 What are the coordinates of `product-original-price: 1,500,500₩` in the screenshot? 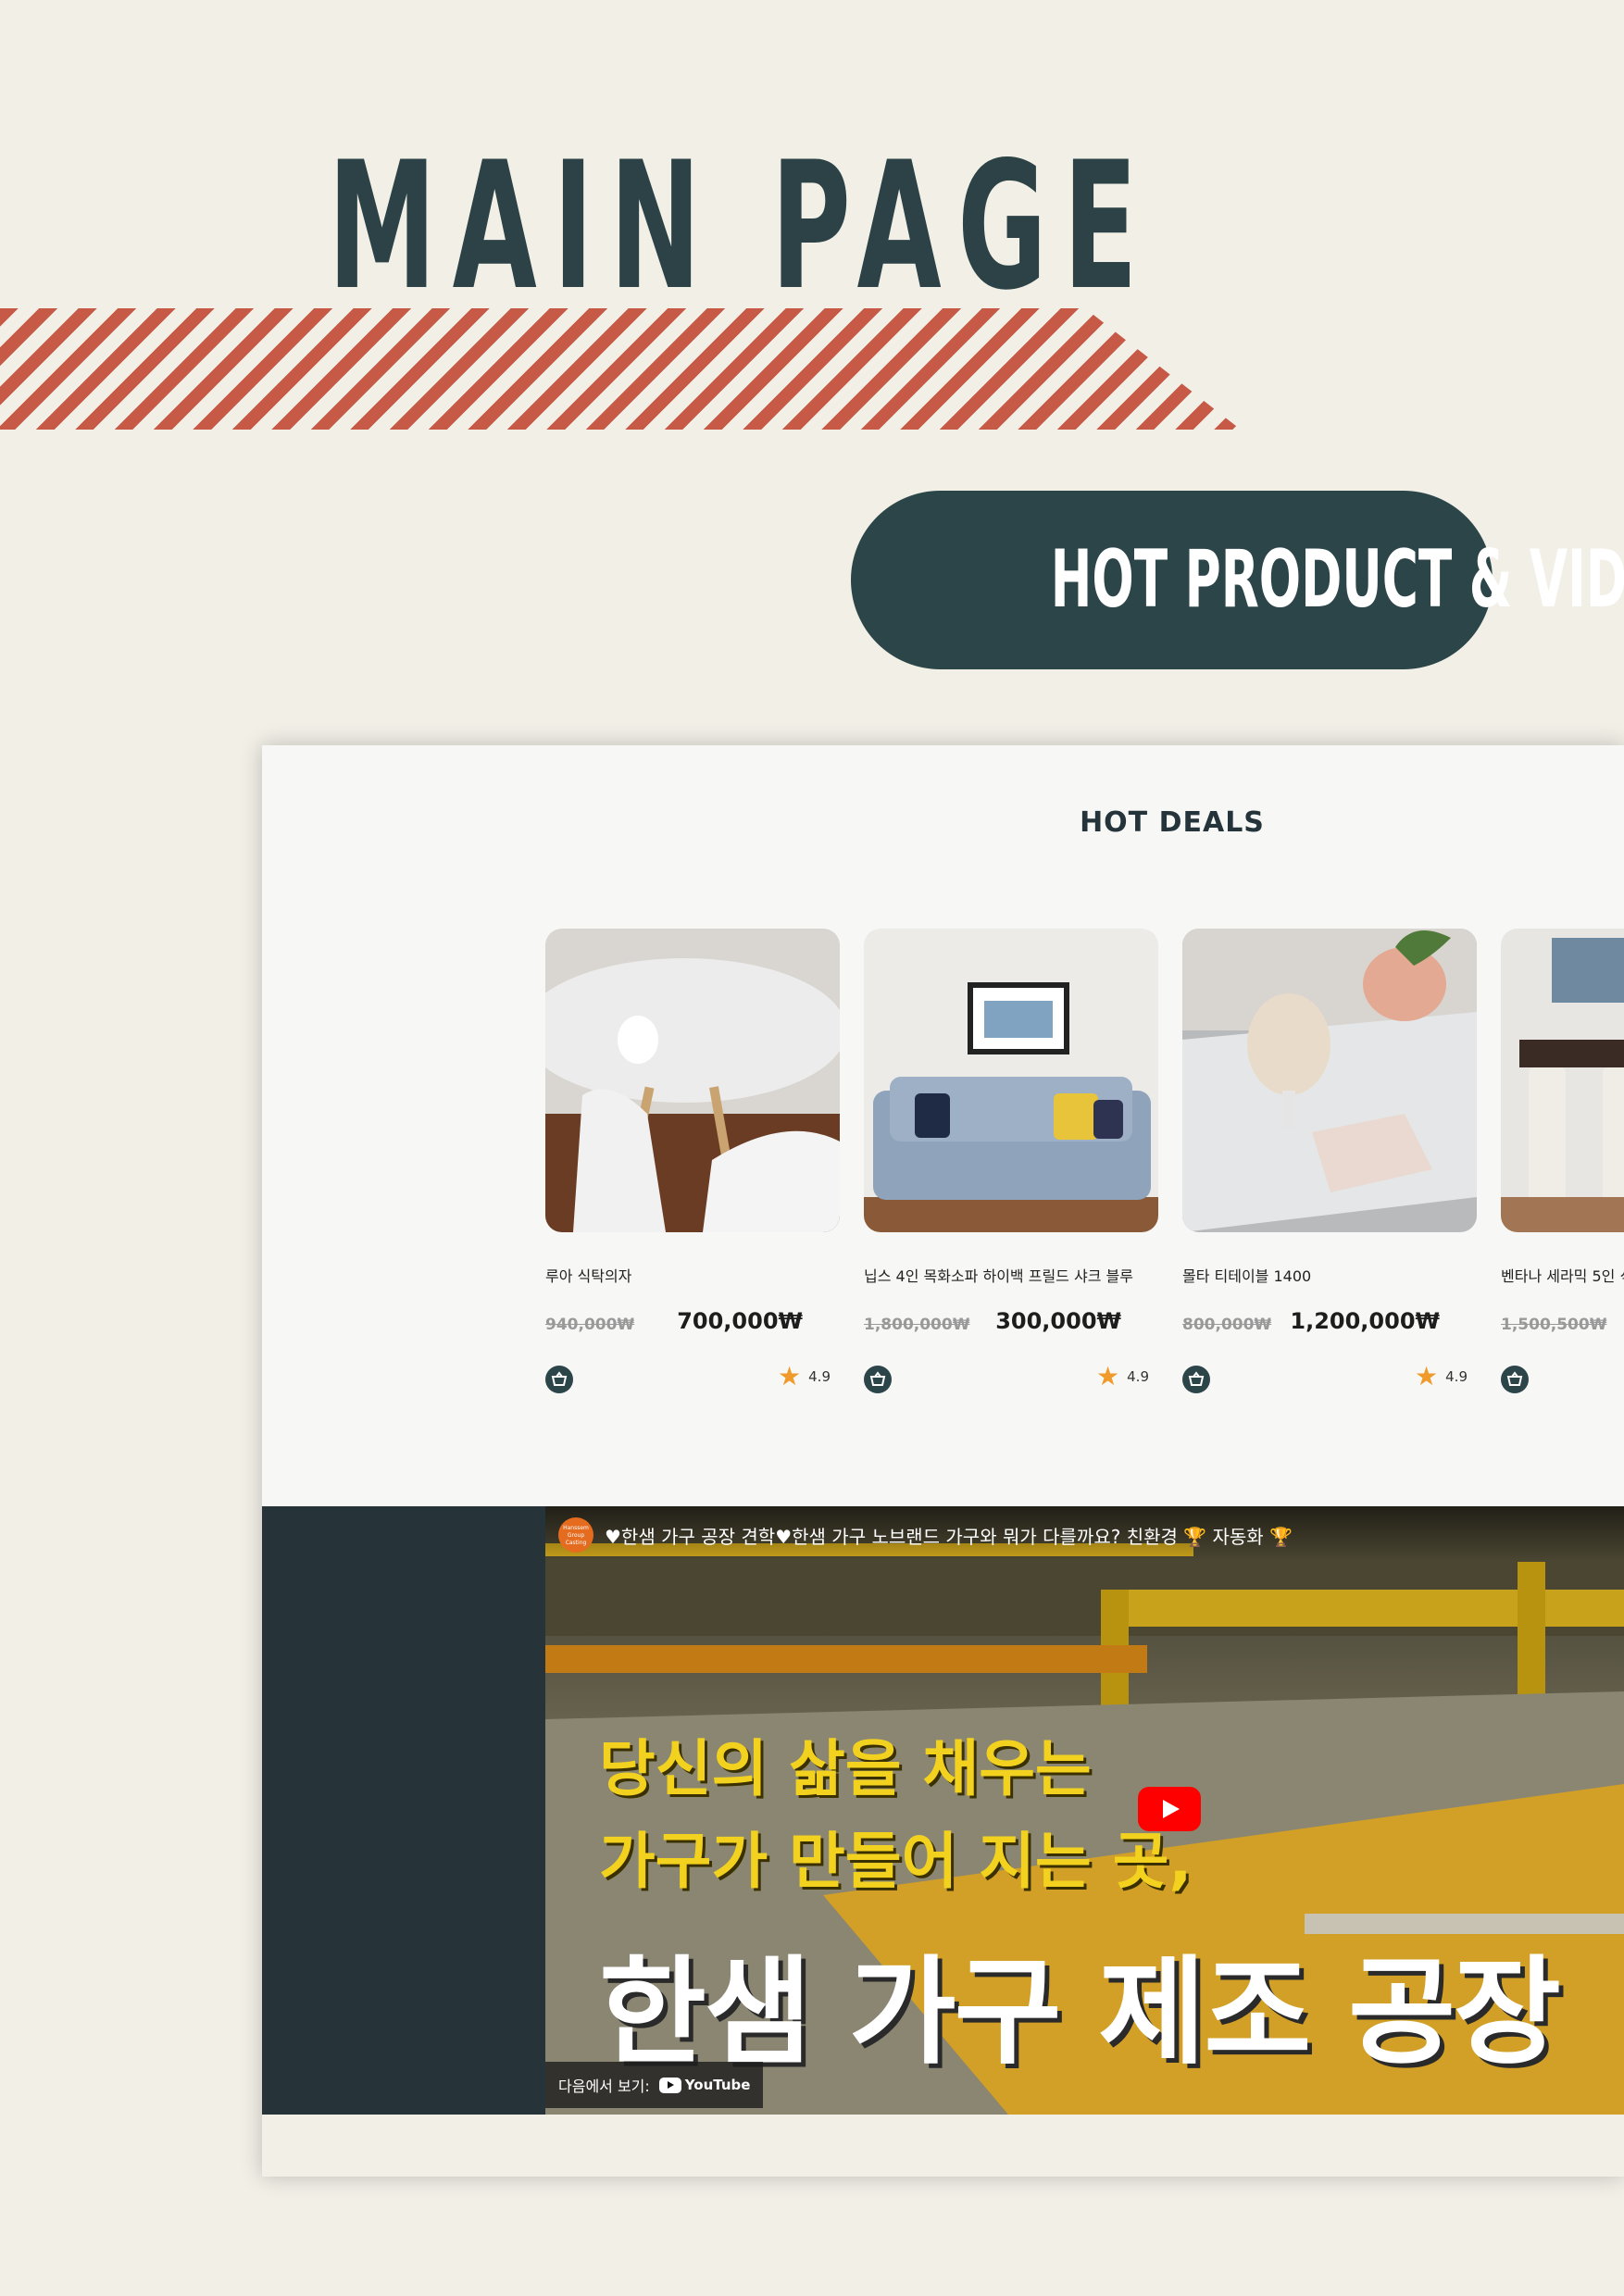 It's located at (1554, 1325).